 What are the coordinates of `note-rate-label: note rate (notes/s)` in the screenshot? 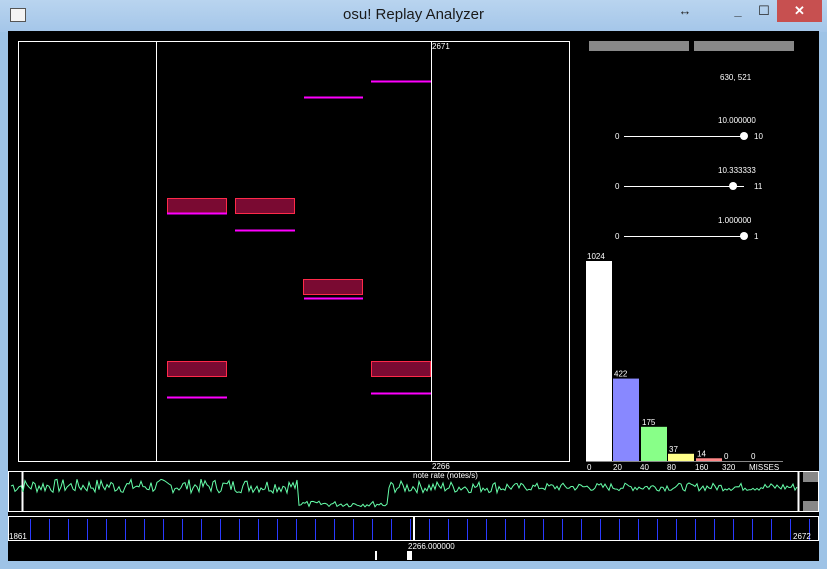 It's located at (445, 475).